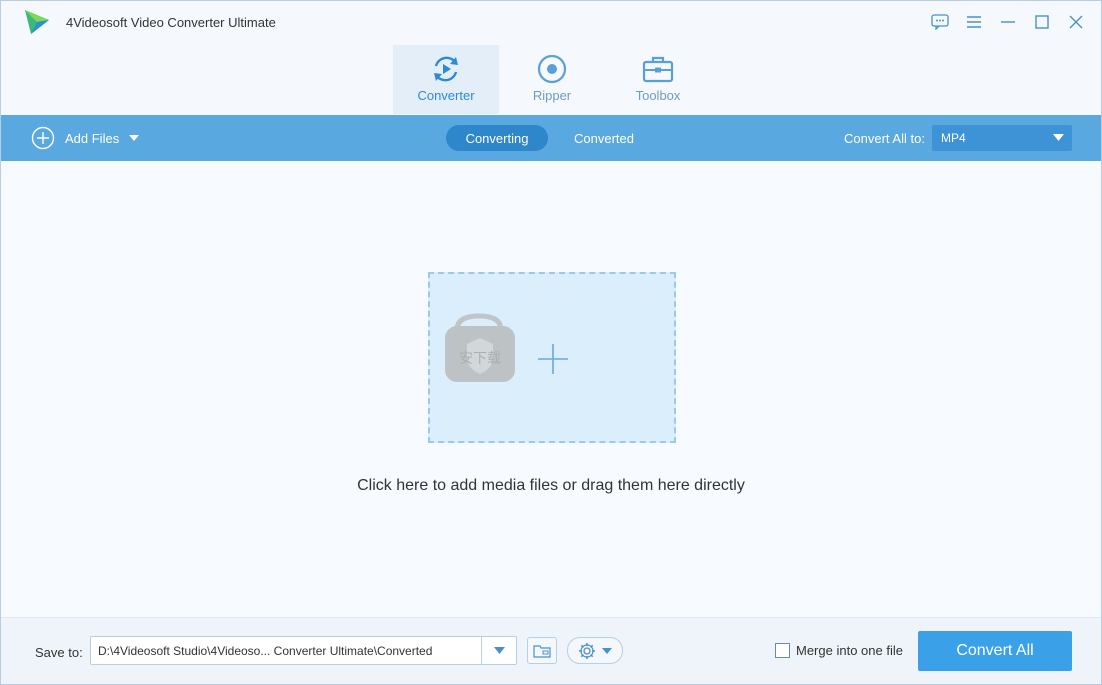  I want to click on app-logo-icon, so click(37, 22).